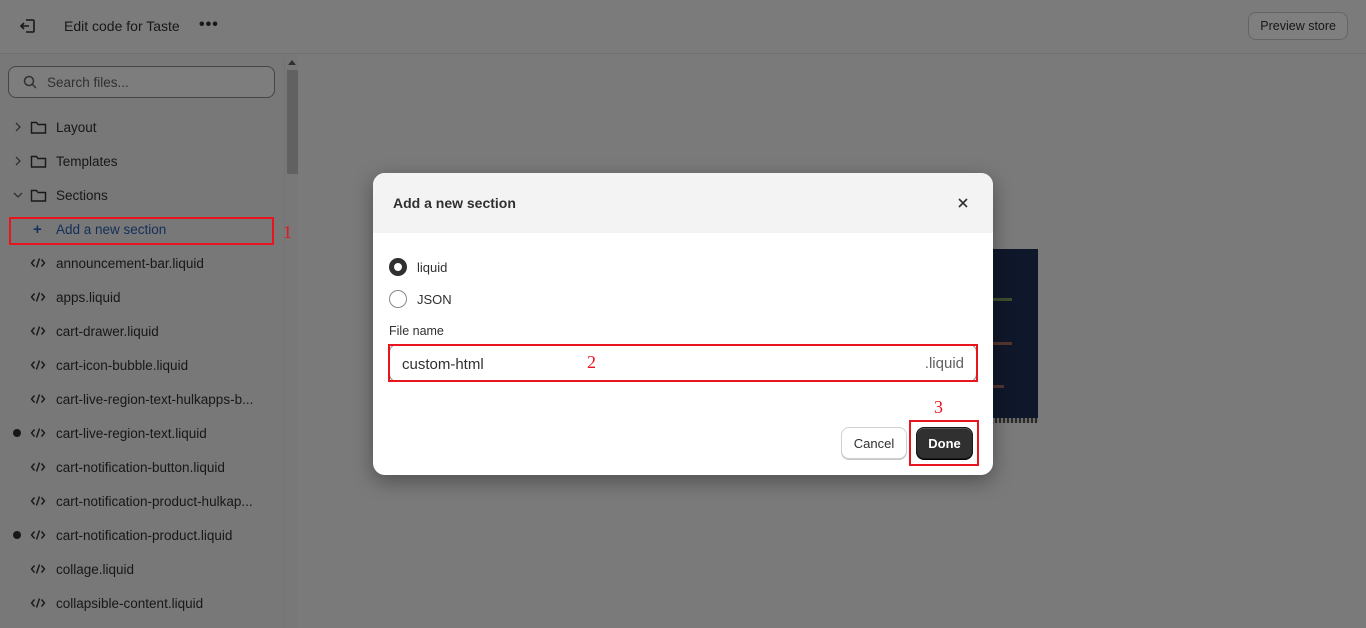 The height and width of the screenshot is (628, 1366). I want to click on radio-label: JSON, so click(434, 299).